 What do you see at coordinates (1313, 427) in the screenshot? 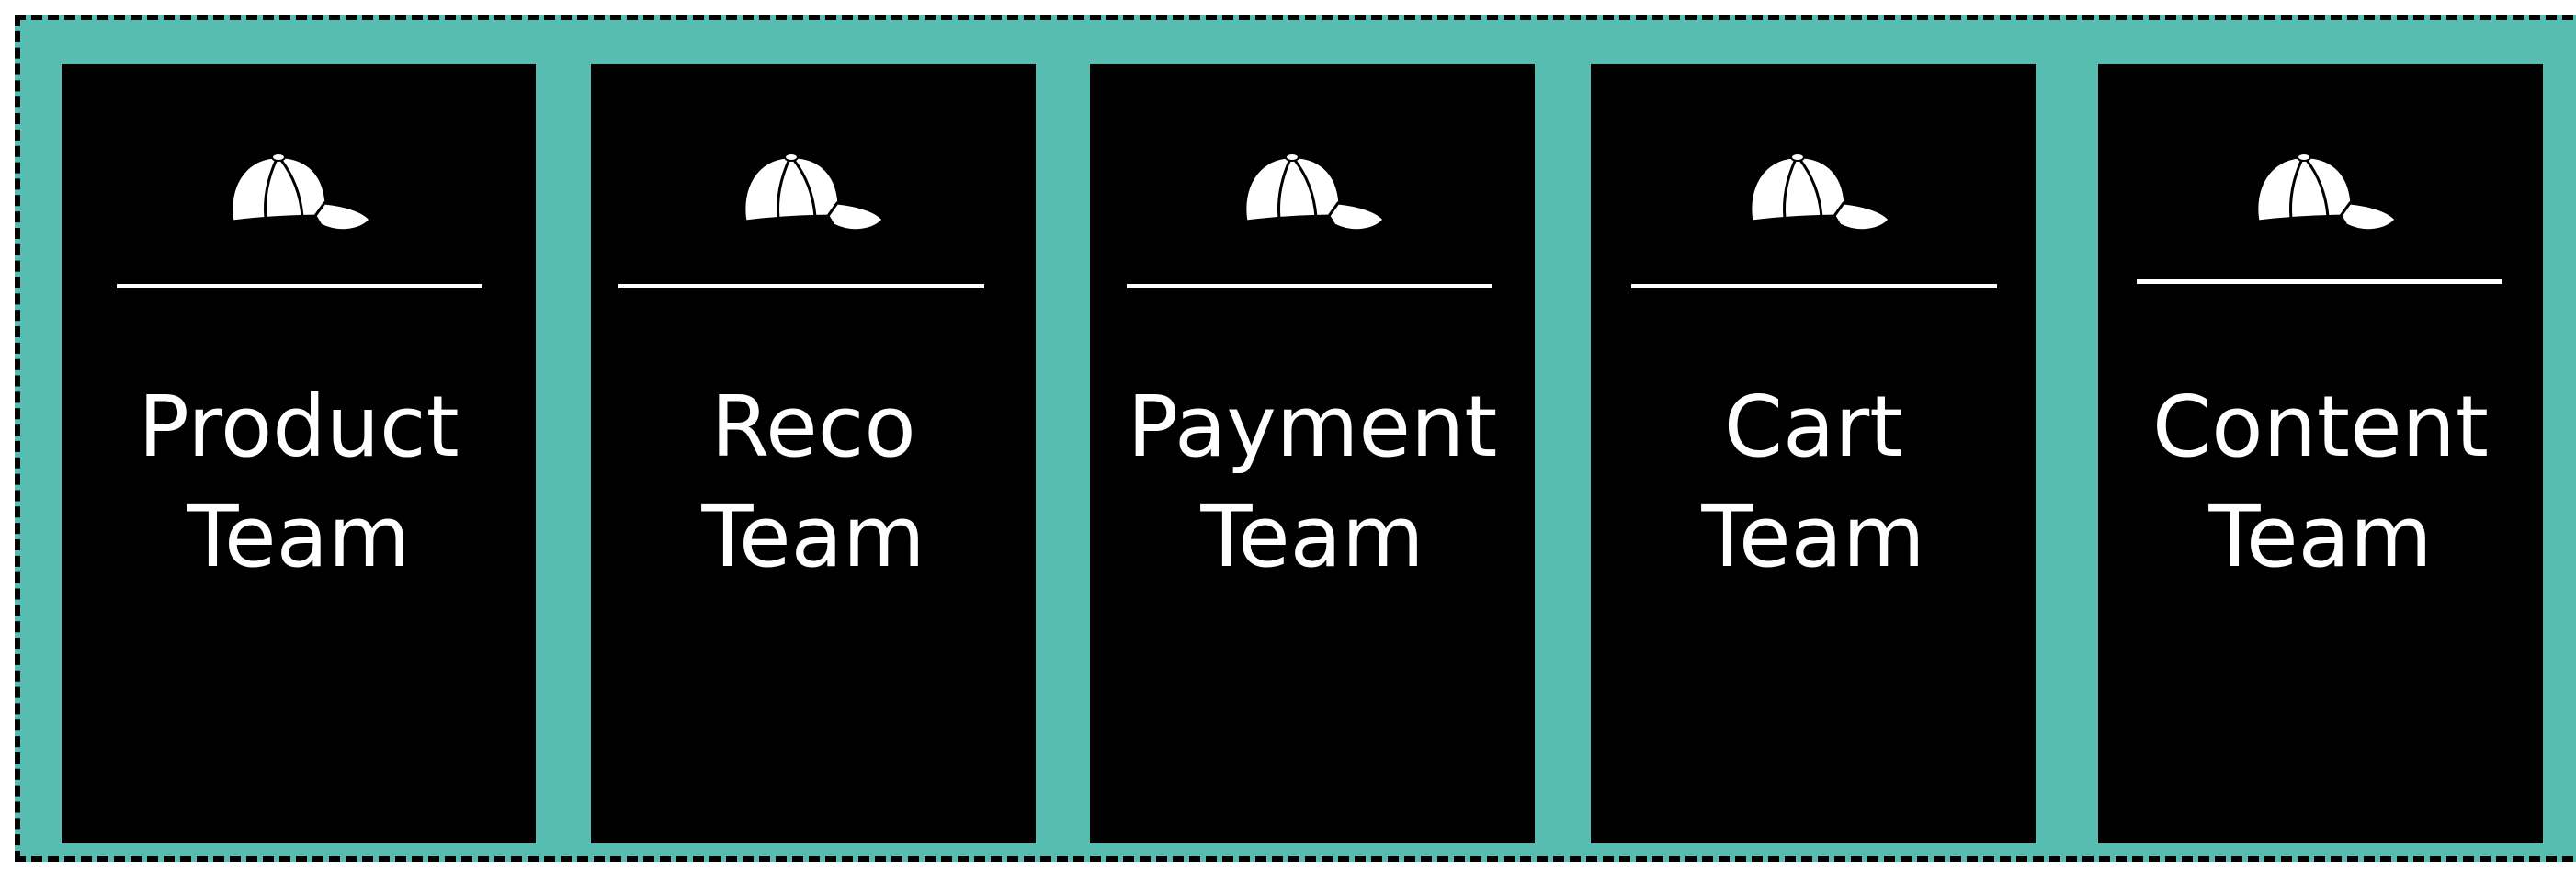
I see `team-label-line1: Payment` at bounding box center [1313, 427].